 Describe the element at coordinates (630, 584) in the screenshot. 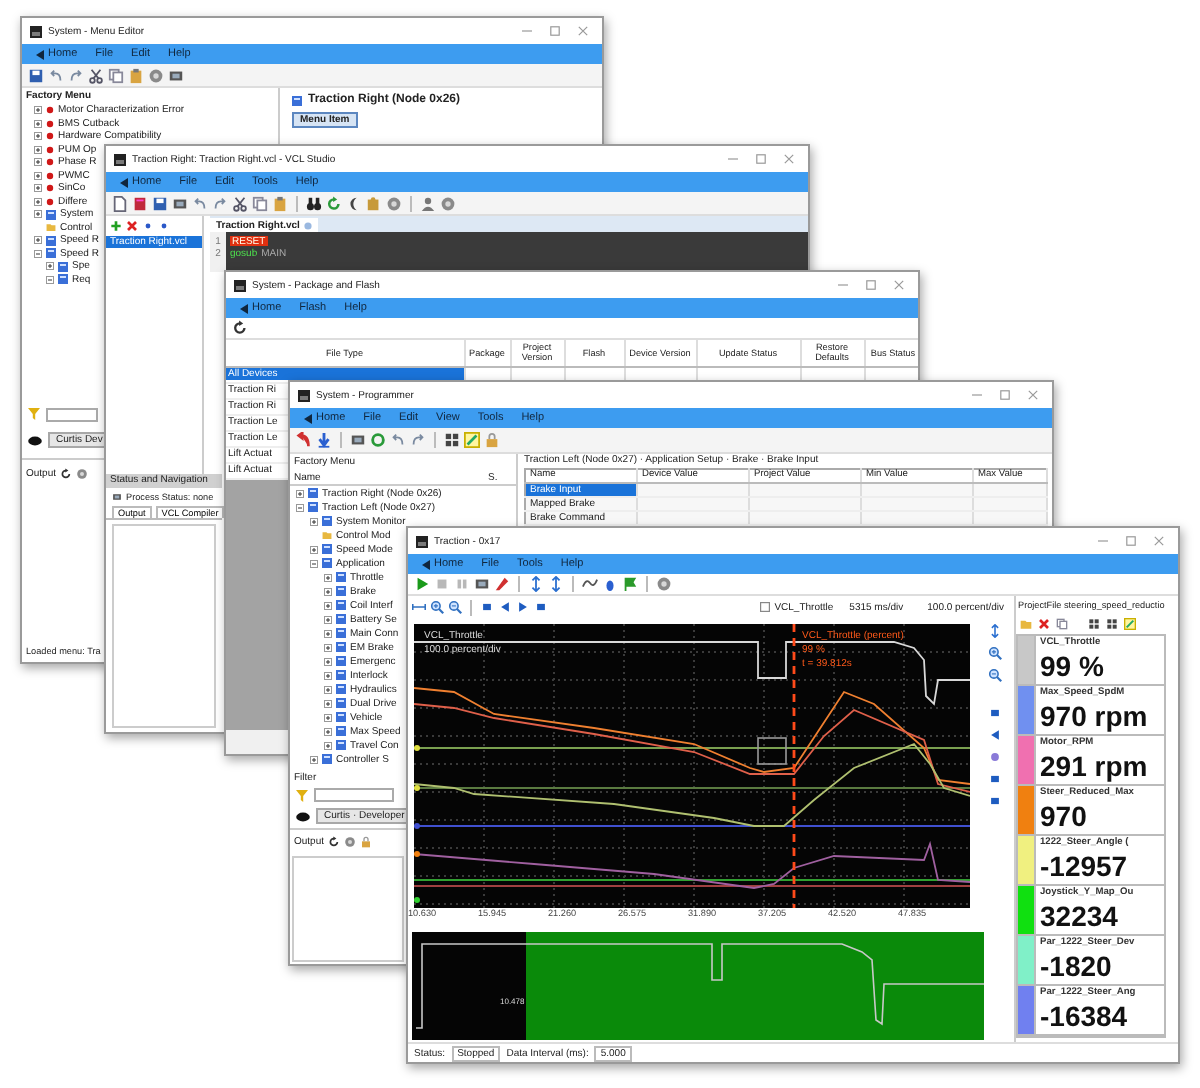

I see `flag-icon` at that location.